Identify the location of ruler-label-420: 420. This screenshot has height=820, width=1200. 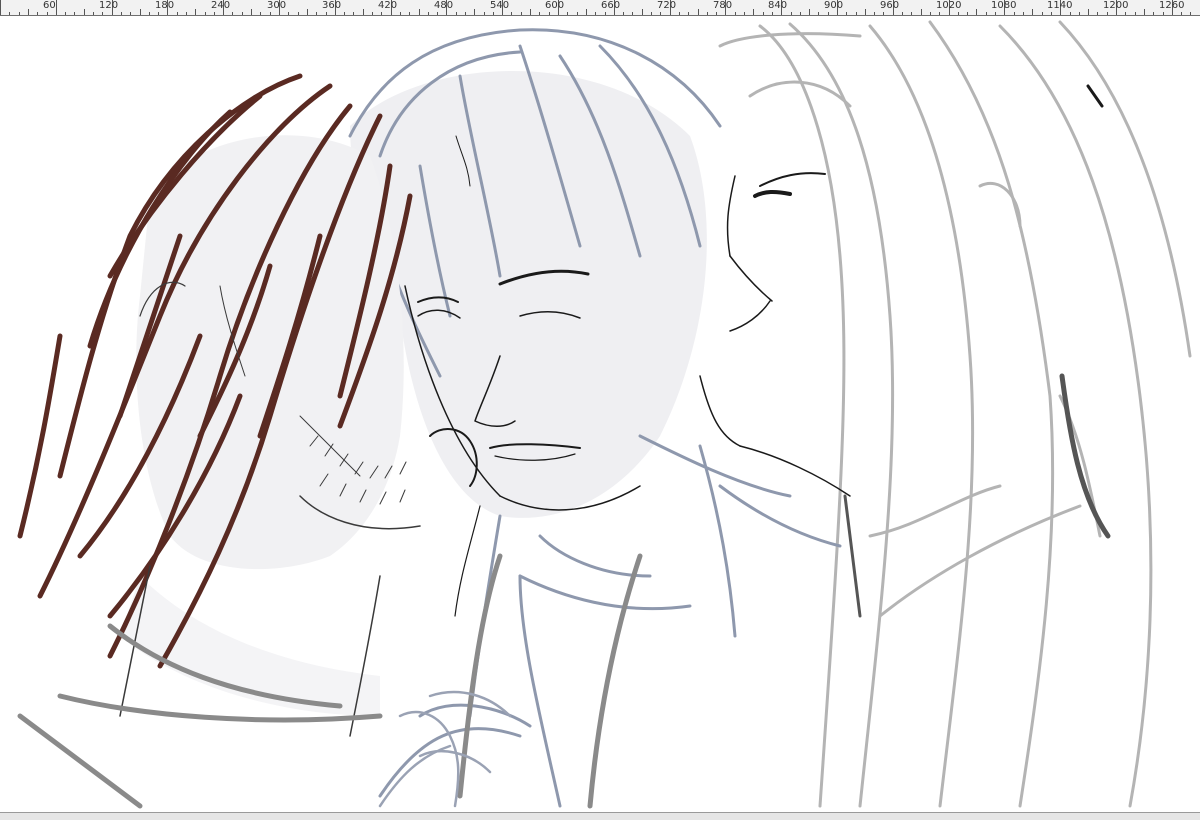
(388, 5).